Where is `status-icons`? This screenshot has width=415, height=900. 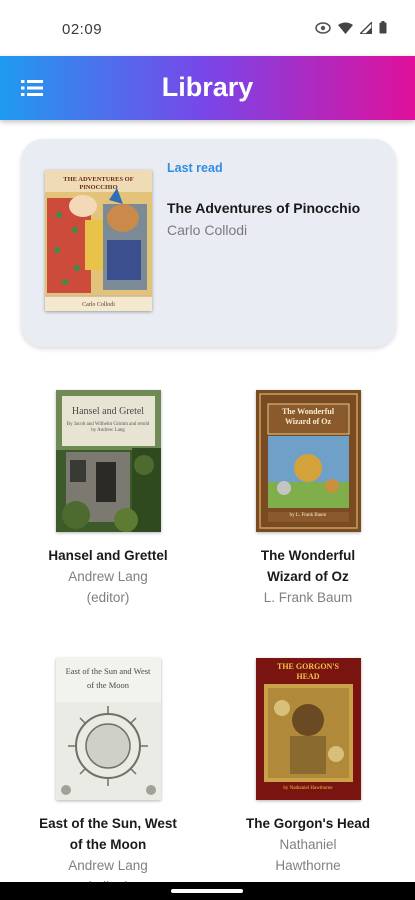 status-icons is located at coordinates (351, 29).